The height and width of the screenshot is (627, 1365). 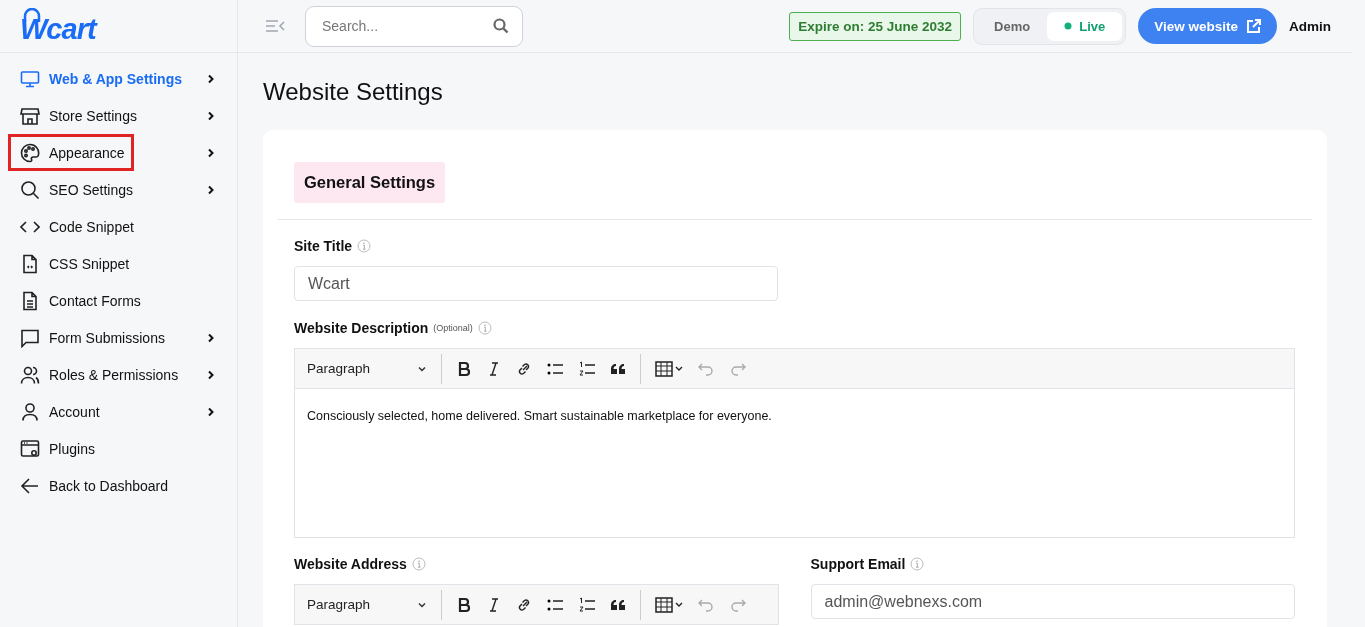 I want to click on editor-text: Consciously selected, home delivered. Smart sustainable marketplace for everyone., so click(x=540, y=416).